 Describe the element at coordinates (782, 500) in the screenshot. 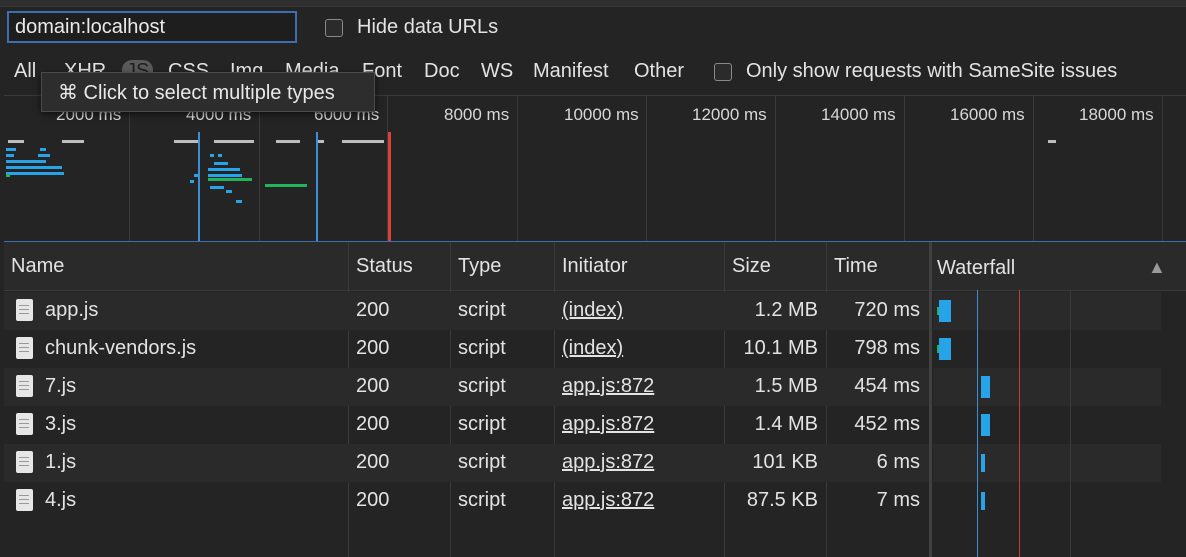

I see `request-size: 87.5 KB` at that location.